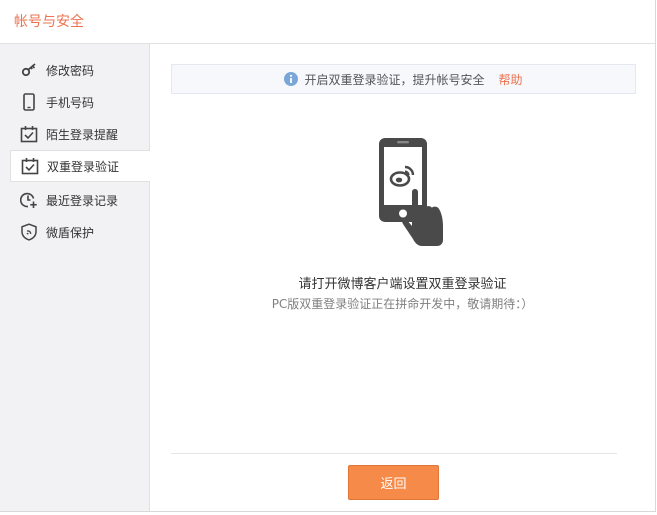 The width and height of the screenshot is (657, 515). What do you see at coordinates (29, 70) in the screenshot?
I see `key-icon` at bounding box center [29, 70].